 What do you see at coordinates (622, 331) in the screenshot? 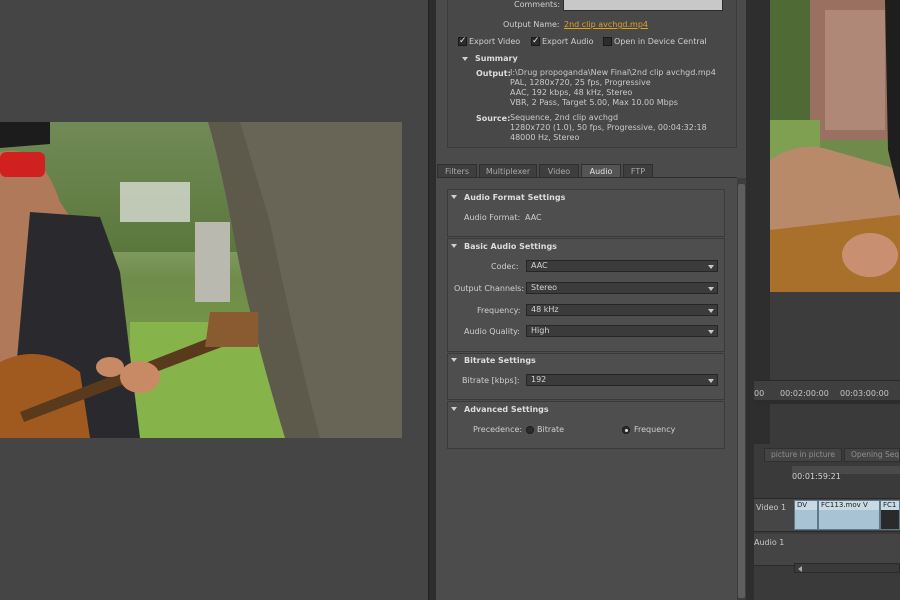
I see `audio-quality-dropdown: High` at bounding box center [622, 331].